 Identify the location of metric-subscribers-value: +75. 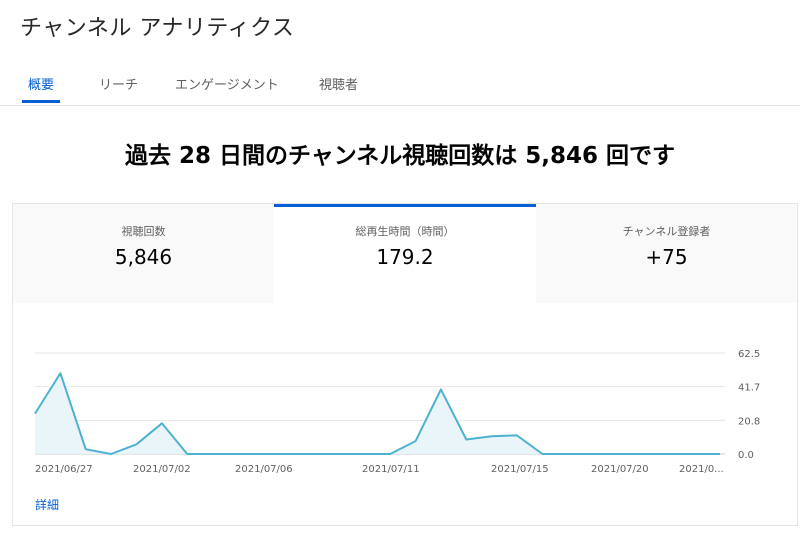
(666, 257).